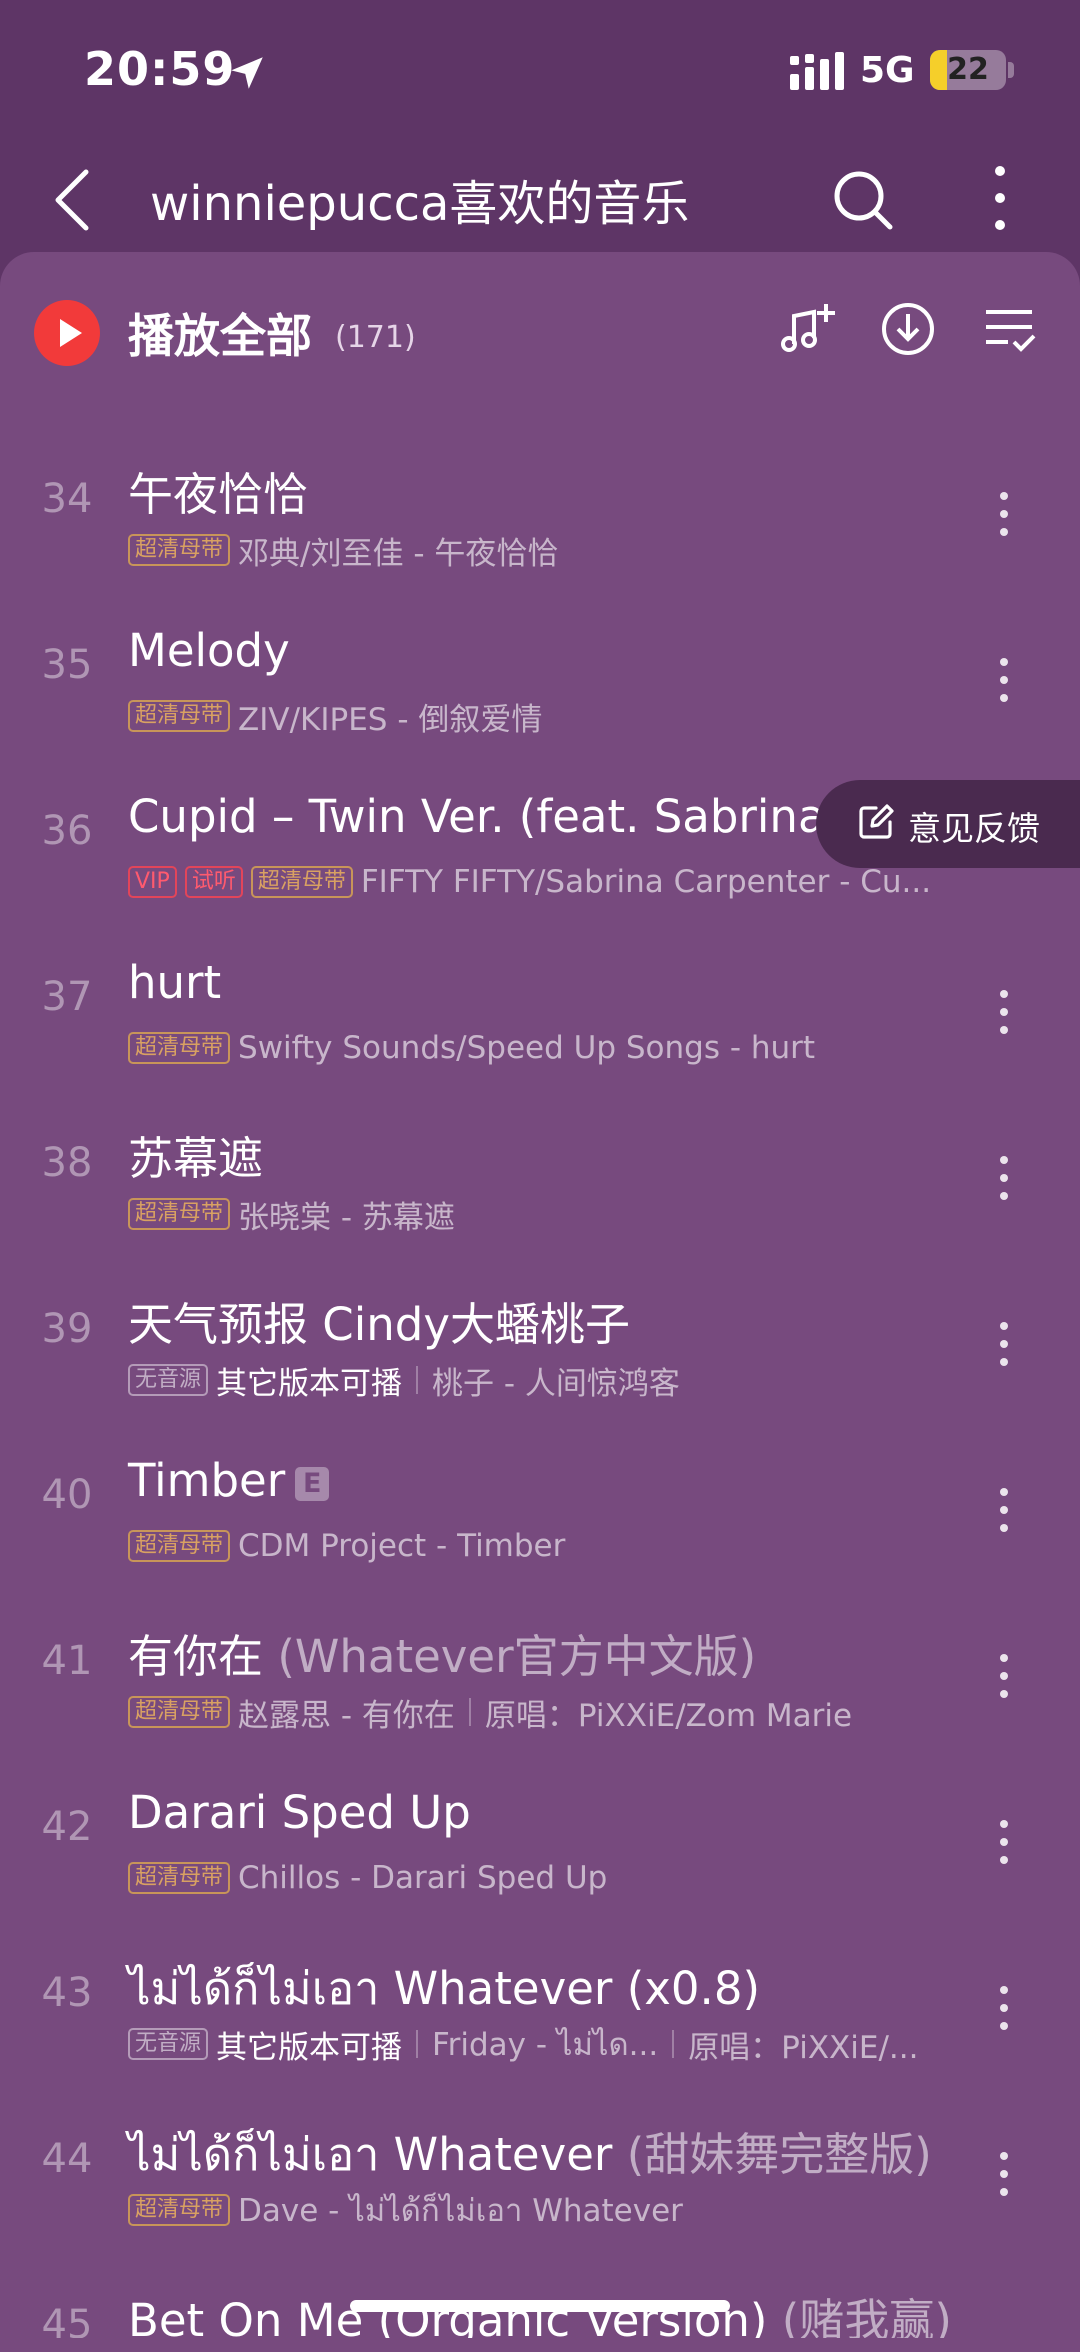 This screenshot has width=1080, height=2352. What do you see at coordinates (527, 1048) in the screenshot?
I see `track-artist-album: Swifty Sounds/Speed Up Songs - hurt` at bounding box center [527, 1048].